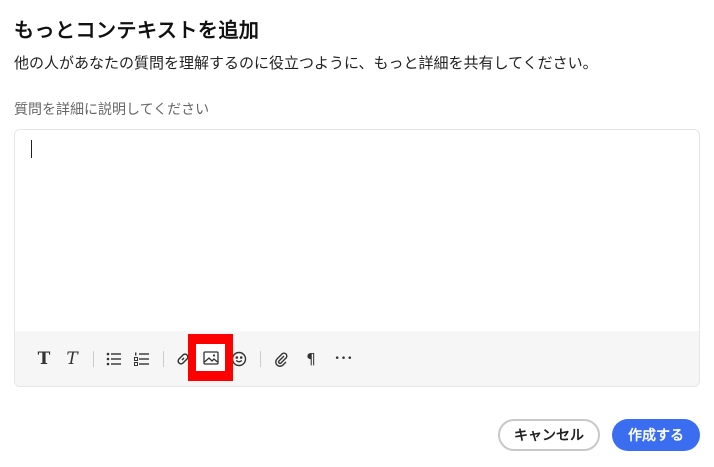 The image size is (714, 467). Describe the element at coordinates (114, 359) in the screenshot. I see `bullet-list-icon` at that location.